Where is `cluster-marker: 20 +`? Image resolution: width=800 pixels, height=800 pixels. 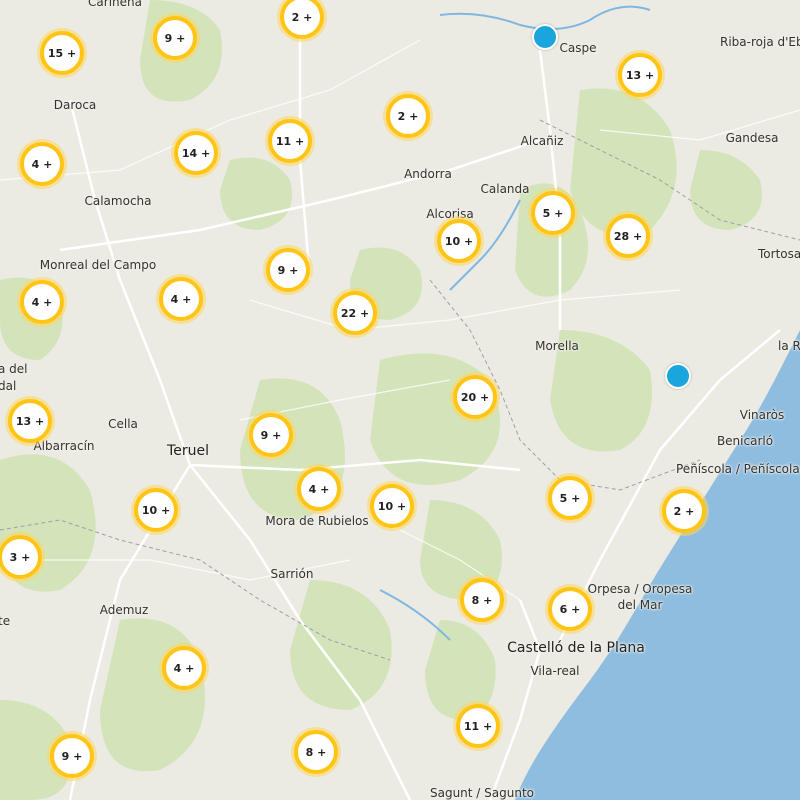
cluster-marker: 20 + is located at coordinates (475, 397).